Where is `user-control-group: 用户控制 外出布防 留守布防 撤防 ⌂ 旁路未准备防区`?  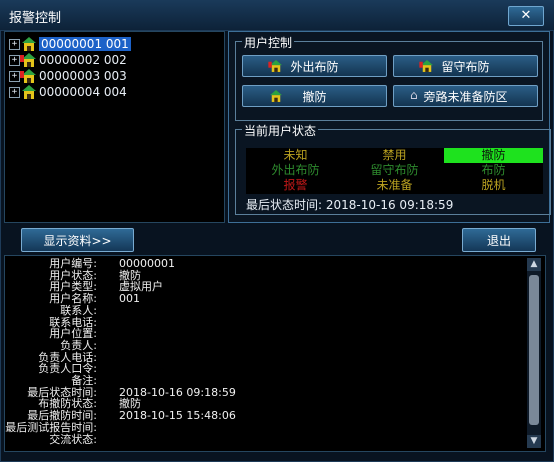 user-control-group: 用户控制 外出布防 留守布防 撤防 ⌂ 旁路未准备防区 is located at coordinates (389, 77).